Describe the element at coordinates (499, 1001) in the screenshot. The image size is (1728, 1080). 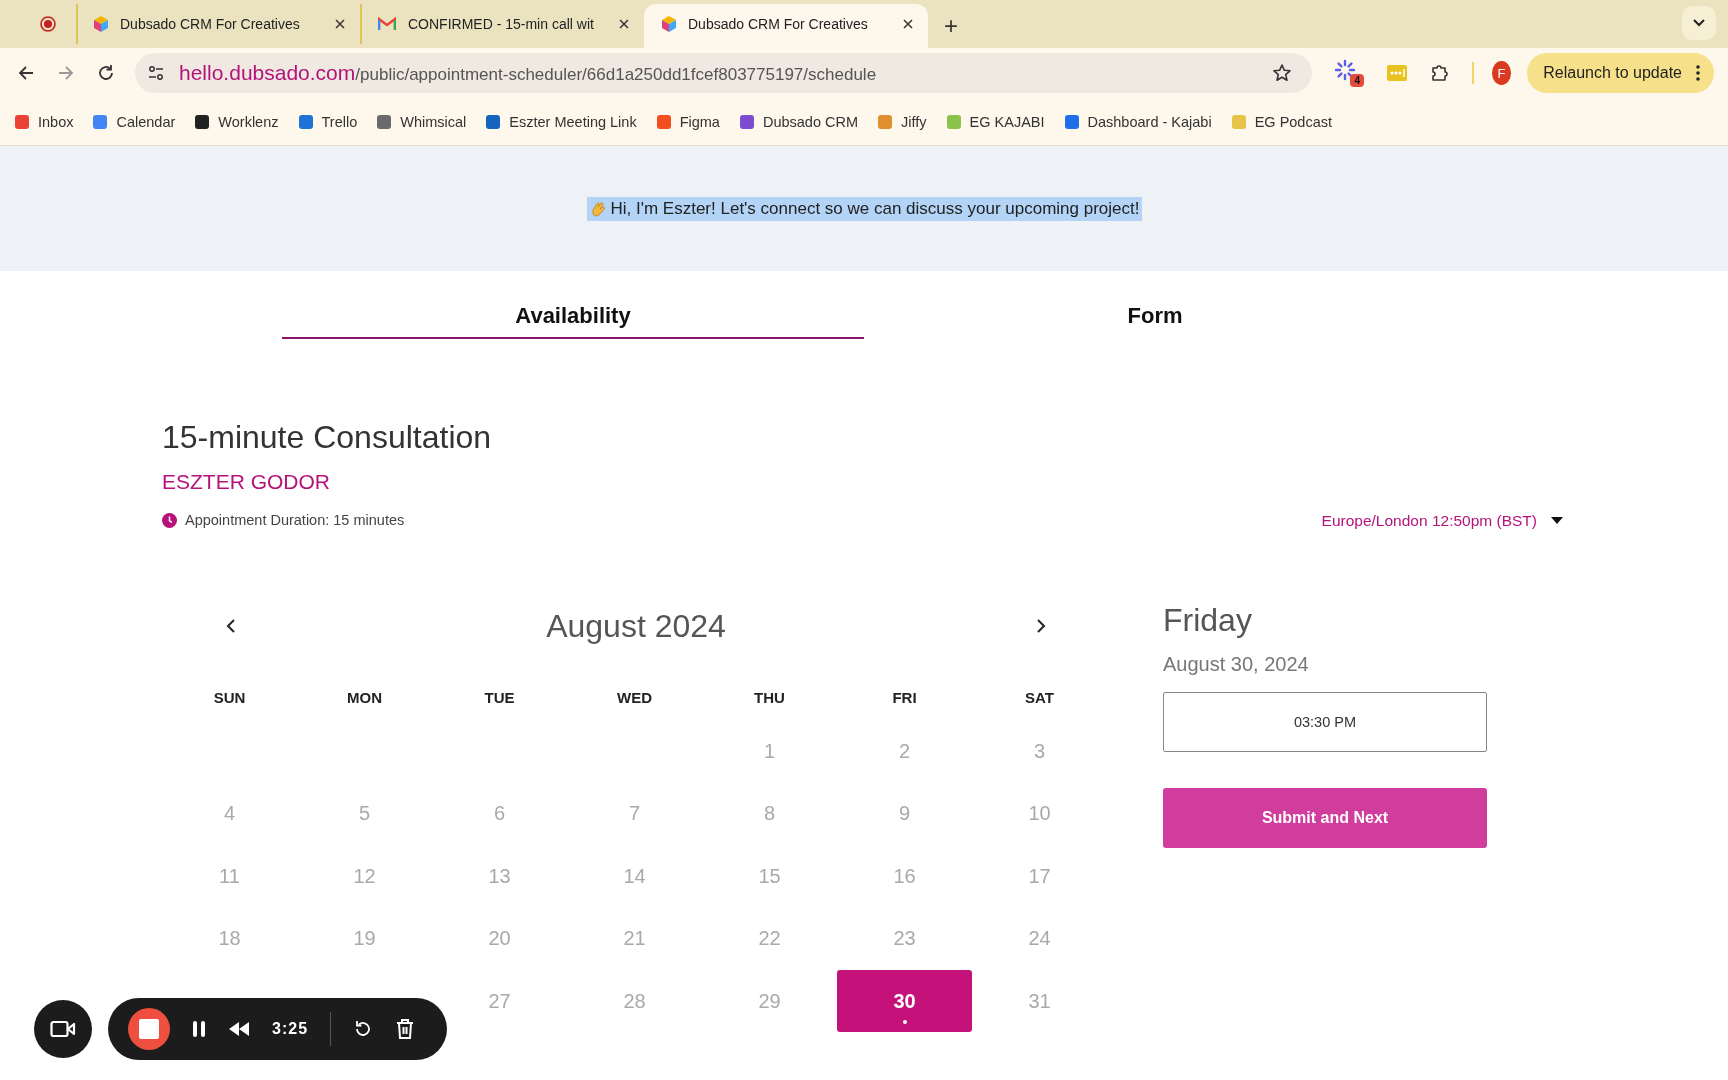
I see `calendar-day: 27` at that location.